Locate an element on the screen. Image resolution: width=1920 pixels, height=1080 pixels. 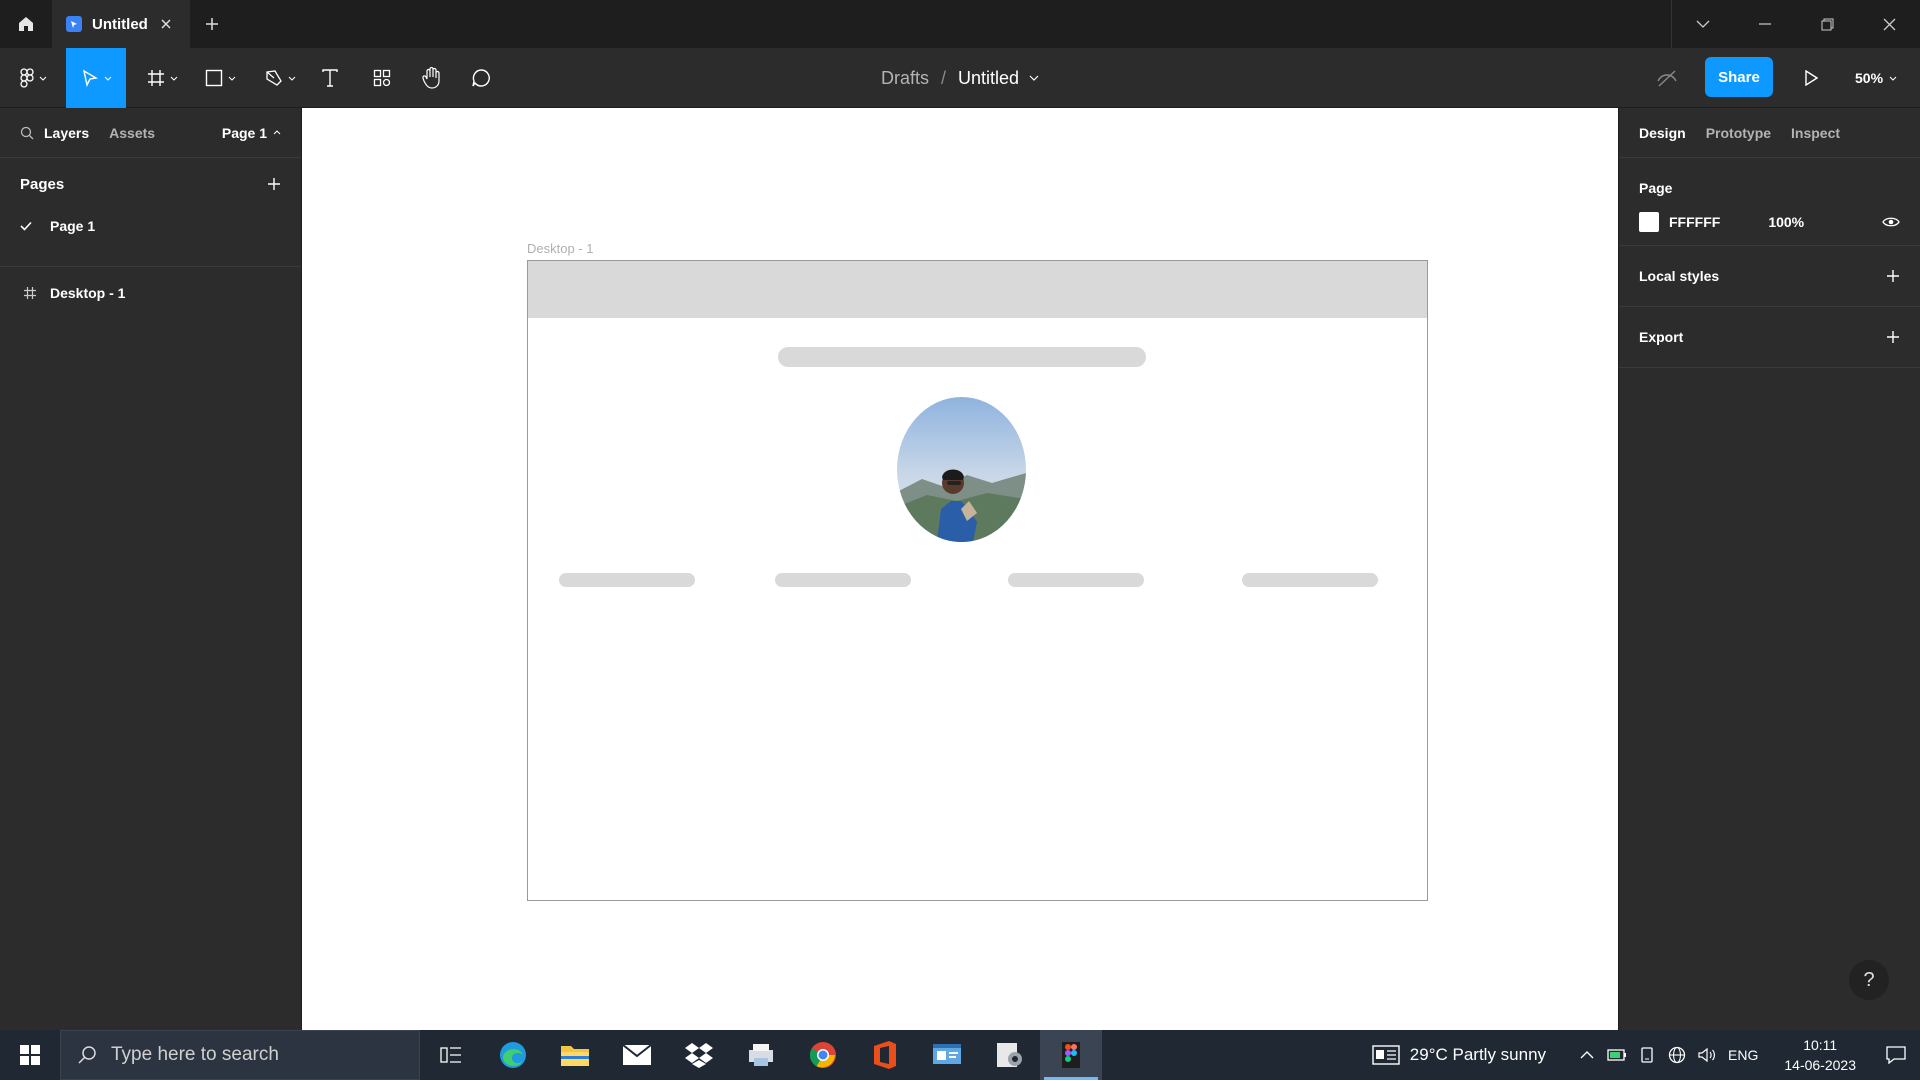
frame-name-label: Desktop - 1 is located at coordinates (560, 248).